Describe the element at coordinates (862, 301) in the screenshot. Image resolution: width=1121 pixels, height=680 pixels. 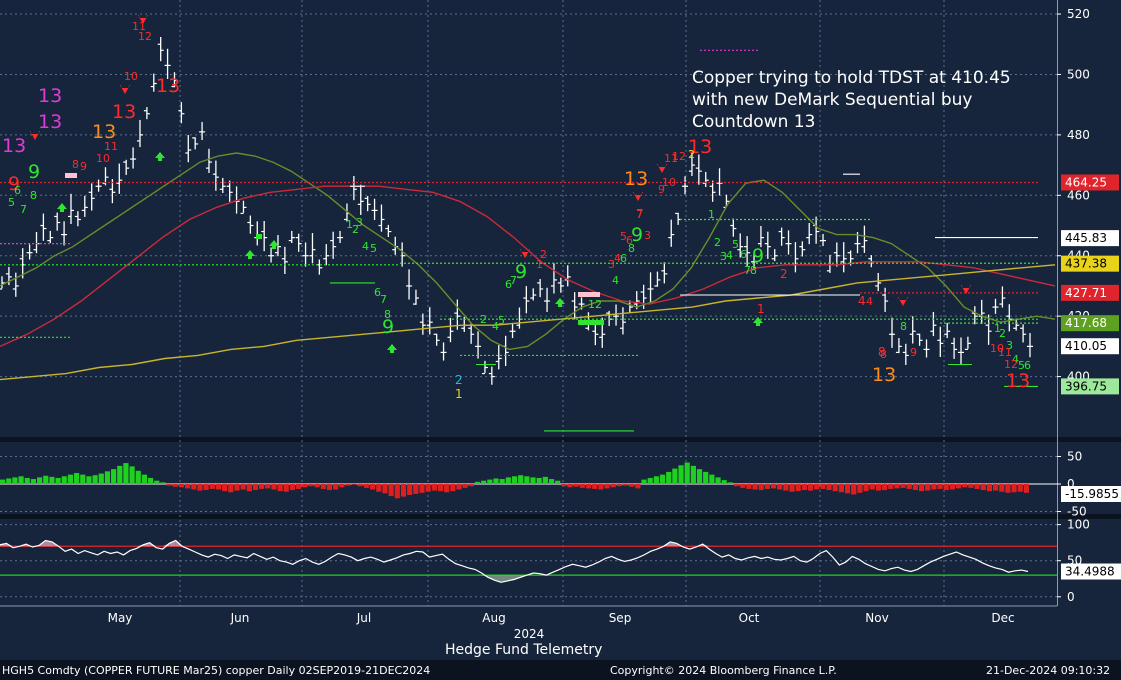
I see `demark-count-label: 4` at that location.